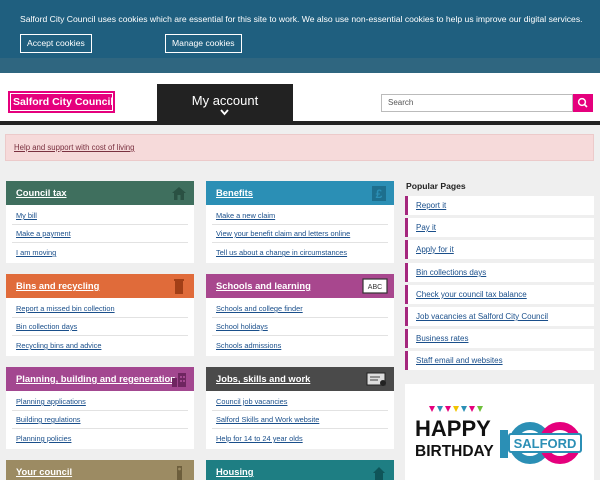 This screenshot has height=480, width=600. I want to click on card-header: Bins and recycling, so click(100, 286).